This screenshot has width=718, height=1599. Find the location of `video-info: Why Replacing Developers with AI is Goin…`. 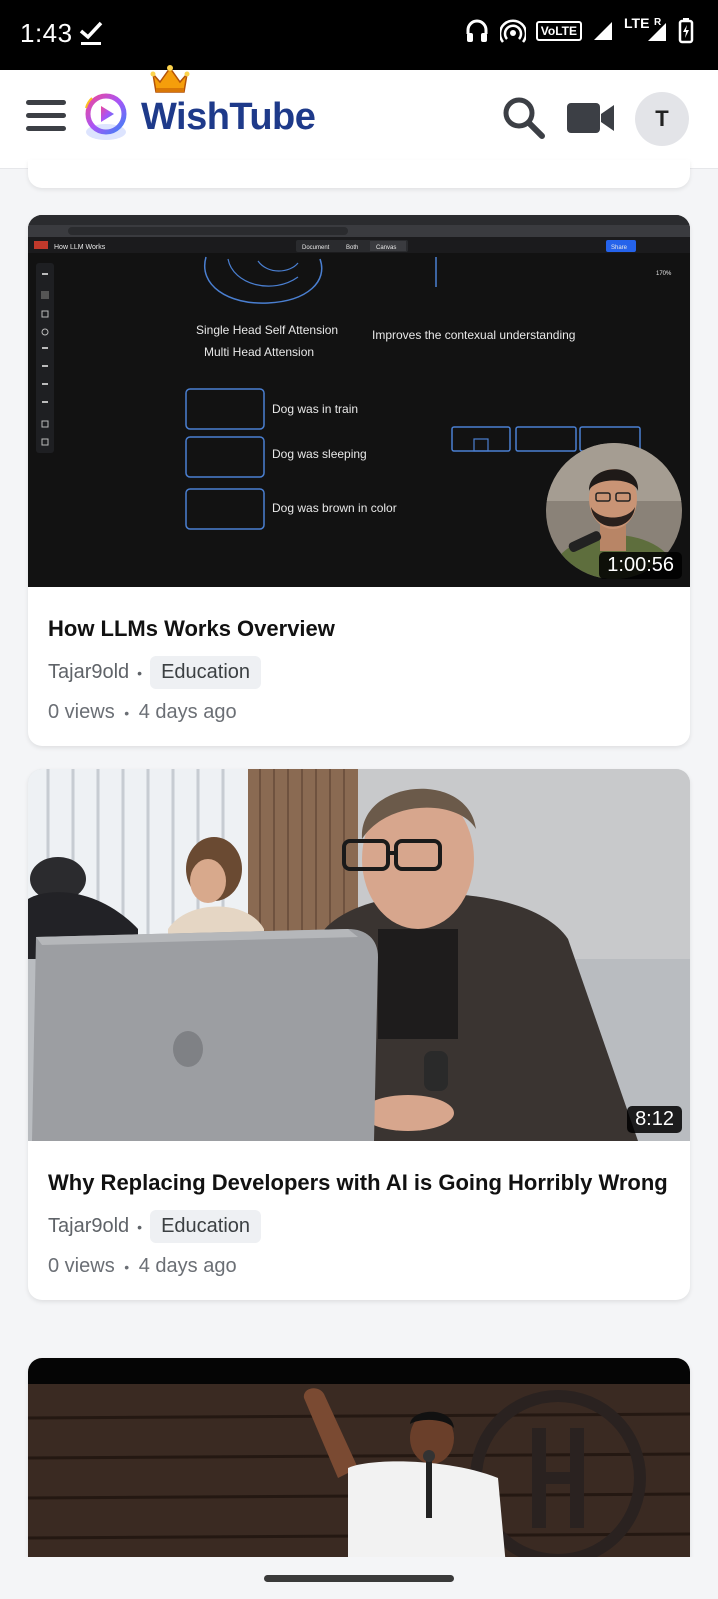

video-info: Why Replacing Developers with AI is Goin… is located at coordinates (359, 1220).